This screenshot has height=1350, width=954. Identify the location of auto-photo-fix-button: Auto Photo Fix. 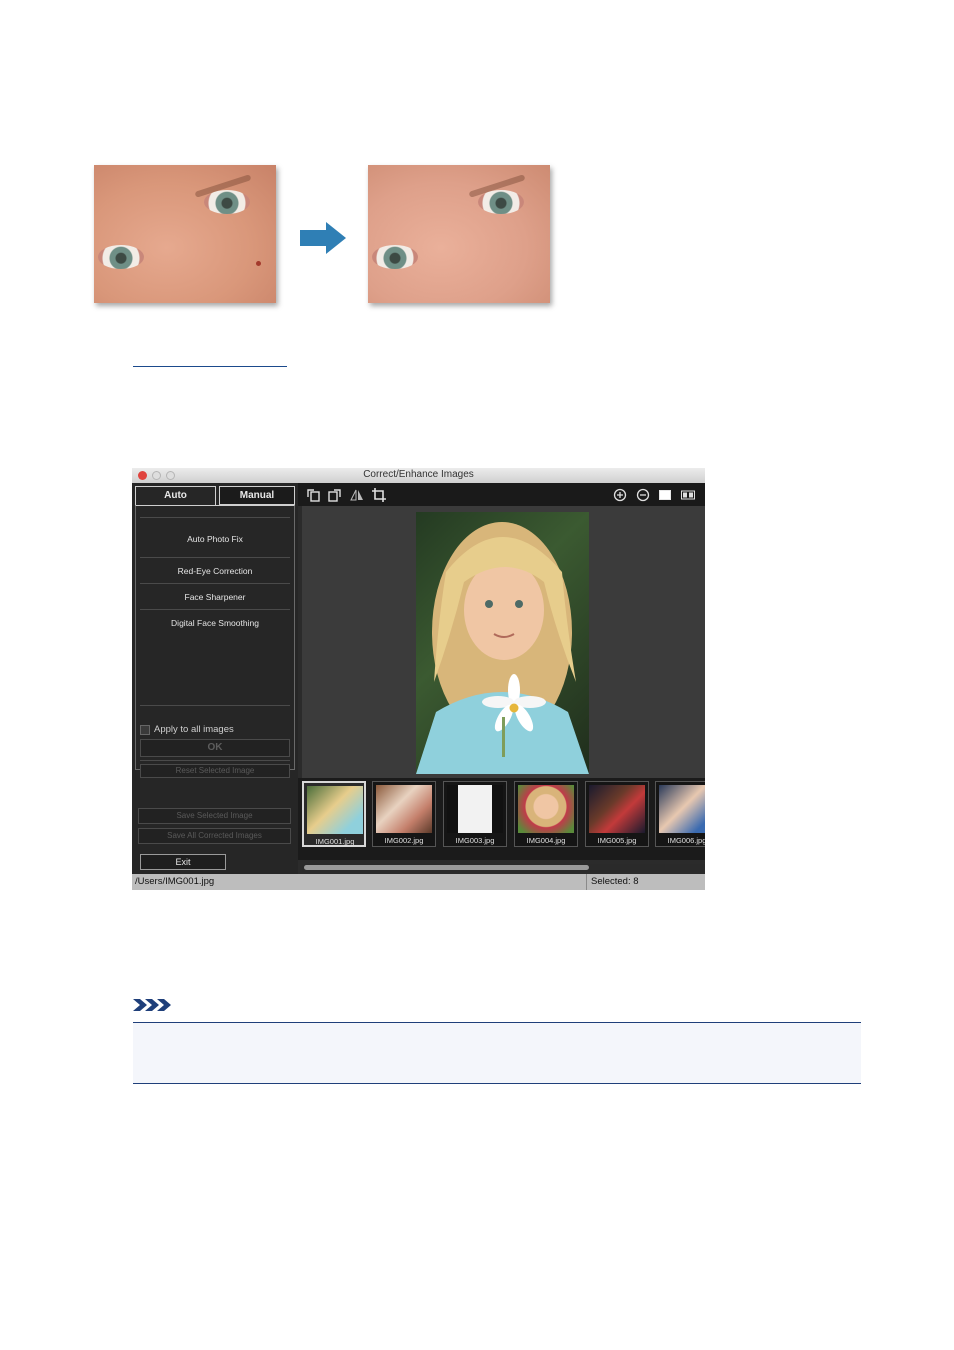
(215, 539).